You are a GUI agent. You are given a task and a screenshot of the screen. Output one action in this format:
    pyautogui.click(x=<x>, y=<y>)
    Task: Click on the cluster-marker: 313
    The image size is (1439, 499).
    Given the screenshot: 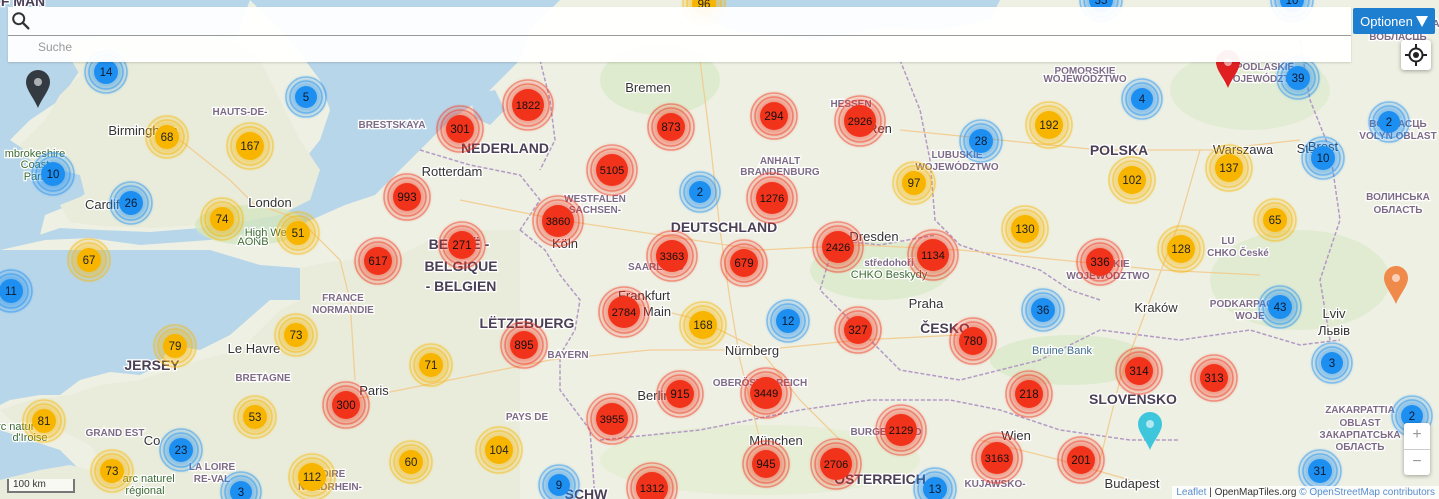 What is the action you would take?
    pyautogui.click(x=1214, y=378)
    